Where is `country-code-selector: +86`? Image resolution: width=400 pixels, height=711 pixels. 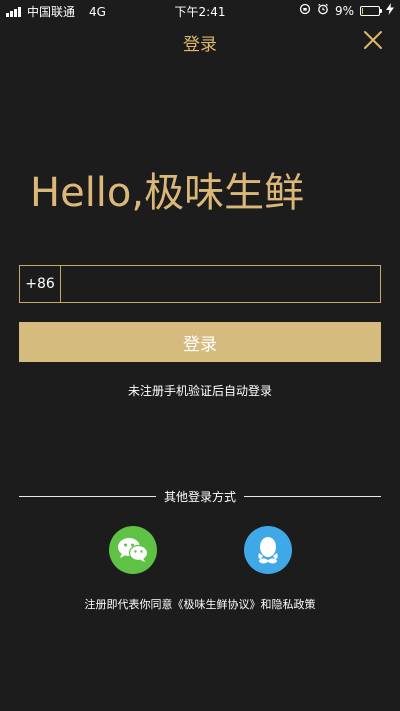
country-code-selector: +86 is located at coordinates (40, 284).